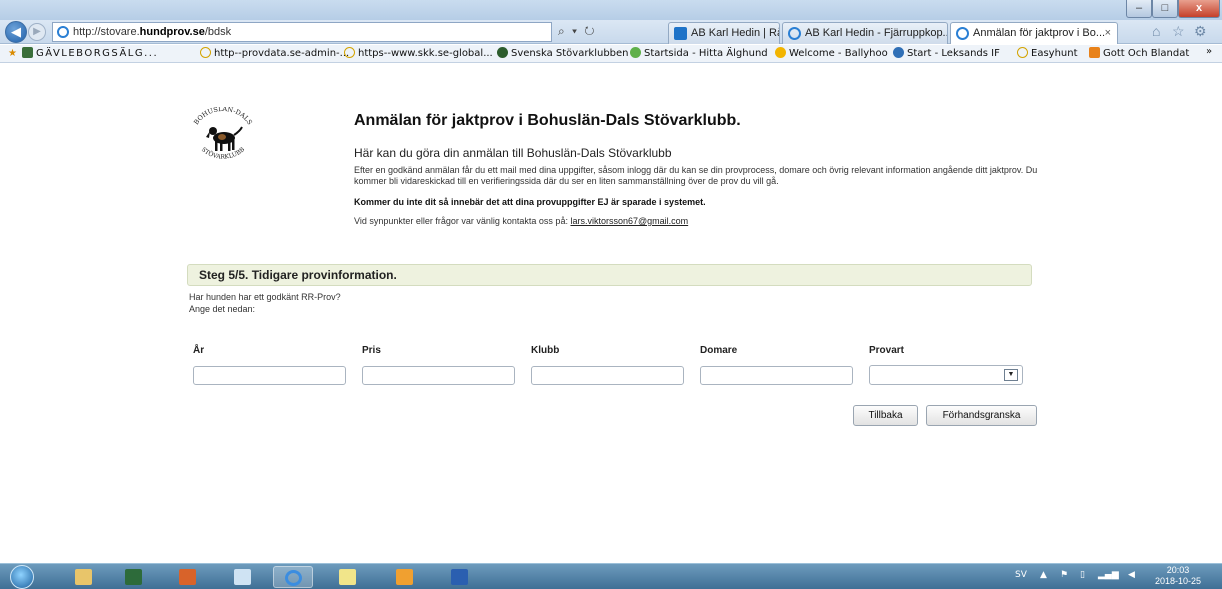 Image resolution: width=1222 pixels, height=589 pixels. What do you see at coordinates (577, 31) in the screenshot?
I see `address-controls: ⌕ ▾ ↻` at bounding box center [577, 31].